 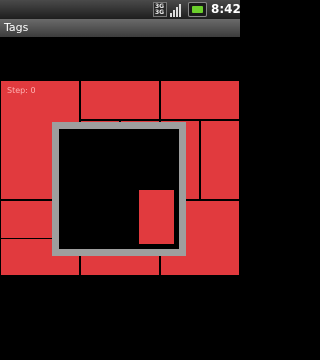 What do you see at coordinates (177, 9) in the screenshot?
I see `signal-strength-icon` at bounding box center [177, 9].